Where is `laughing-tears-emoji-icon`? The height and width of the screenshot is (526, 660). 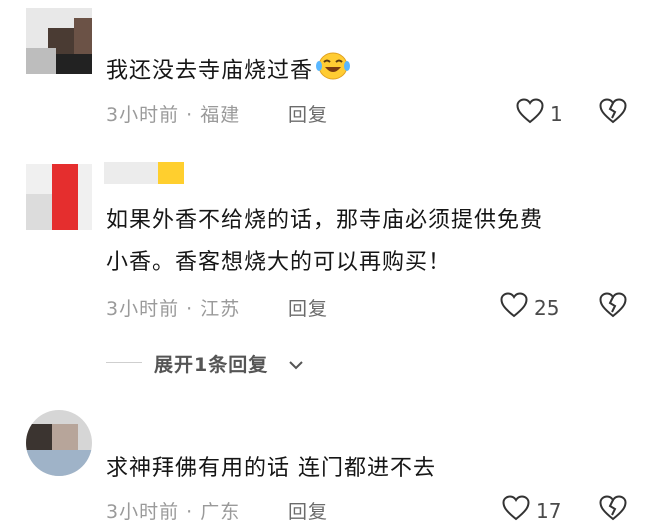 laughing-tears-emoji-icon is located at coordinates (333, 71).